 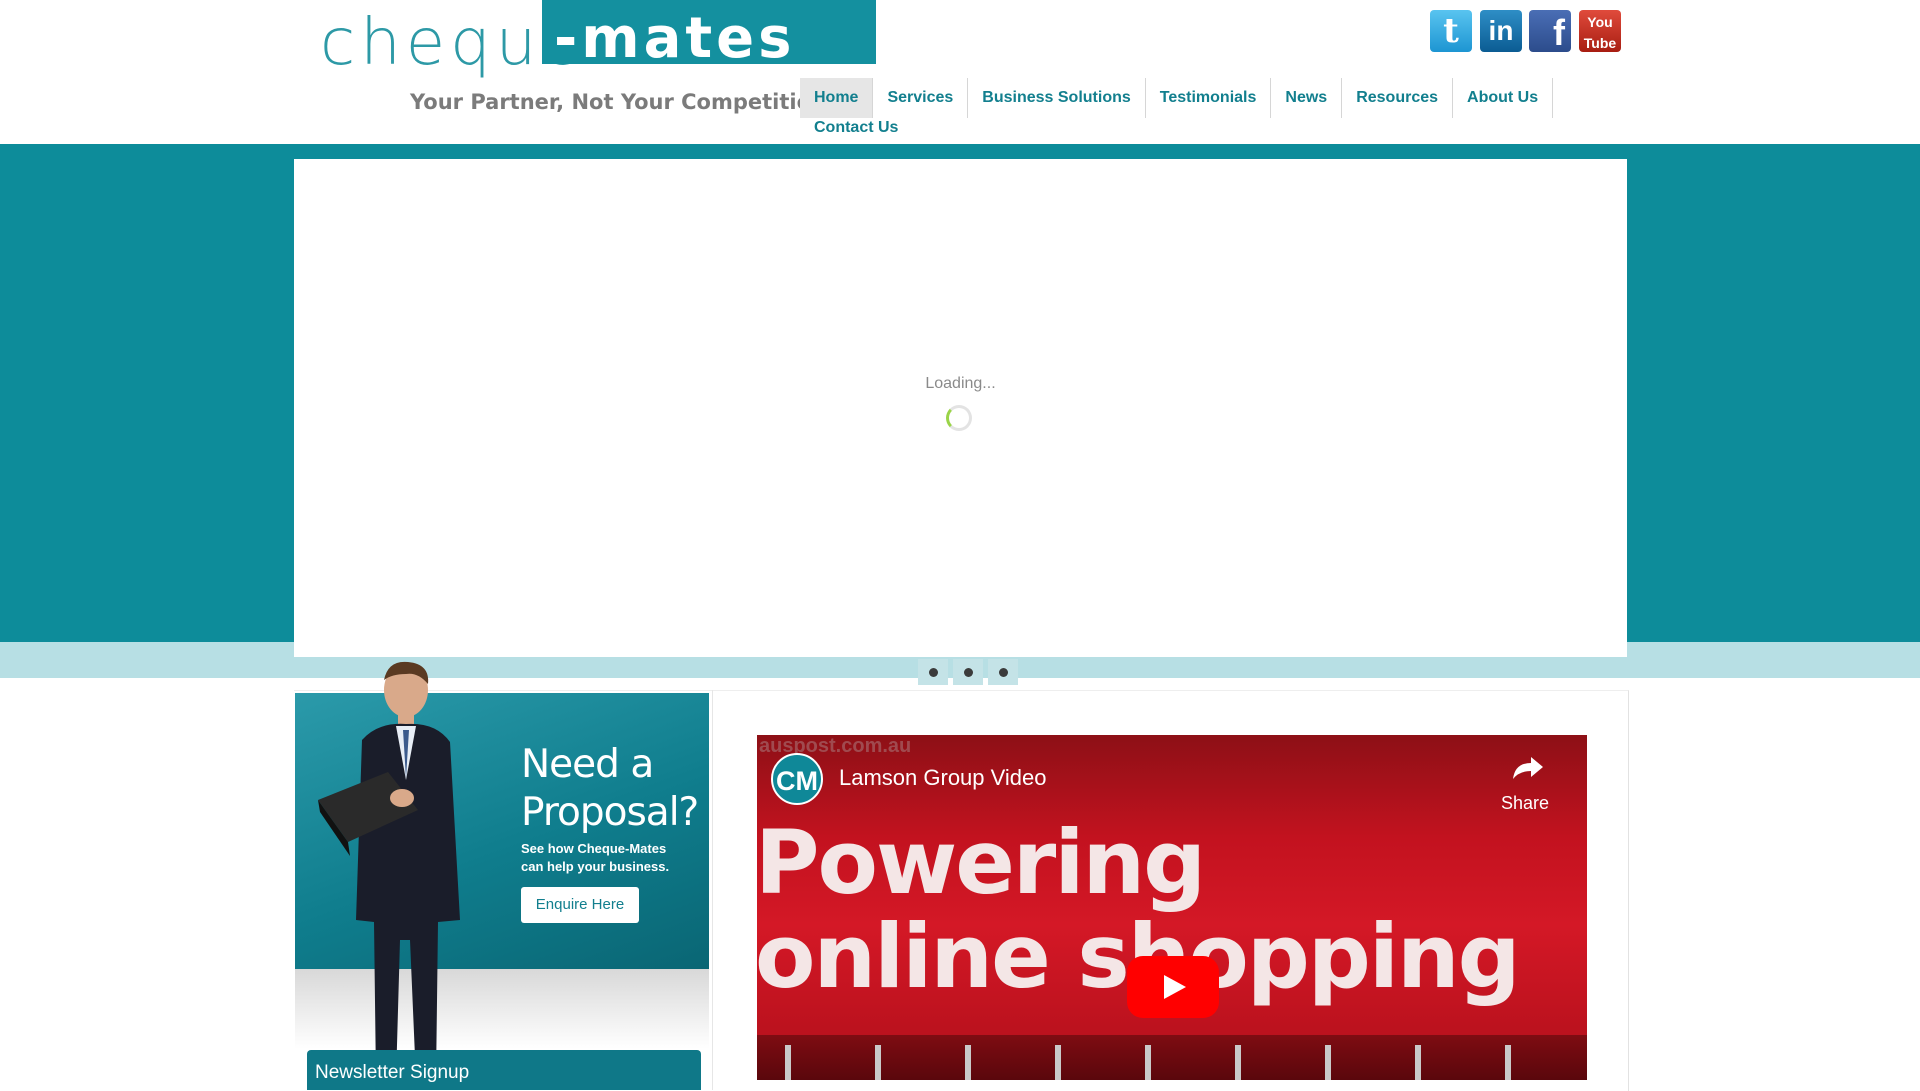 What do you see at coordinates (1550, 31) in the screenshot?
I see `facebook-icon: f` at bounding box center [1550, 31].